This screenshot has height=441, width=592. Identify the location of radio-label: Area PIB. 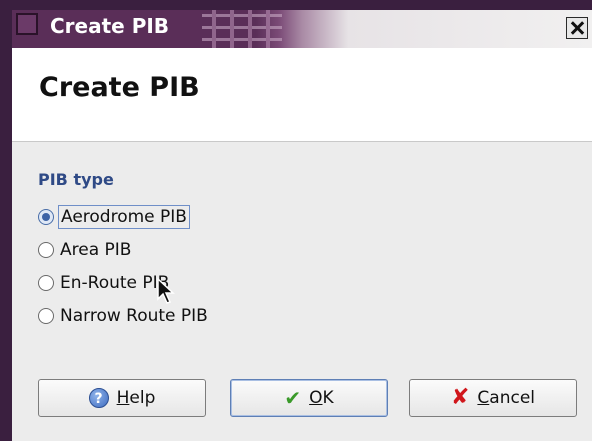
(96, 250).